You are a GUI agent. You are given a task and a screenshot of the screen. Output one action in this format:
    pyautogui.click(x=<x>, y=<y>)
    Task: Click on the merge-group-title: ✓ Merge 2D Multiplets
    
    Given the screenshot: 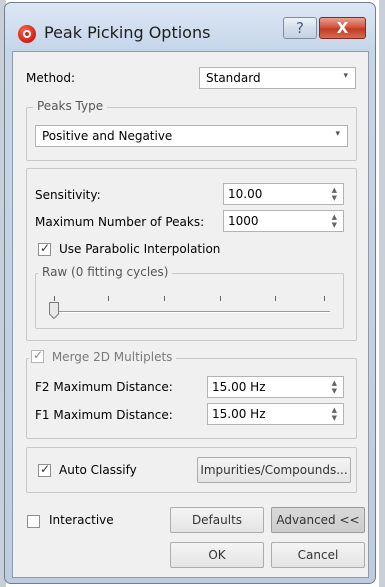 What is the action you would take?
    pyautogui.click(x=103, y=356)
    